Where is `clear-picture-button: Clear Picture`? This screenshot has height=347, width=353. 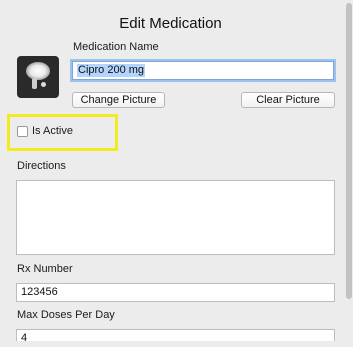
clear-picture-button: Clear Picture is located at coordinates (288, 100).